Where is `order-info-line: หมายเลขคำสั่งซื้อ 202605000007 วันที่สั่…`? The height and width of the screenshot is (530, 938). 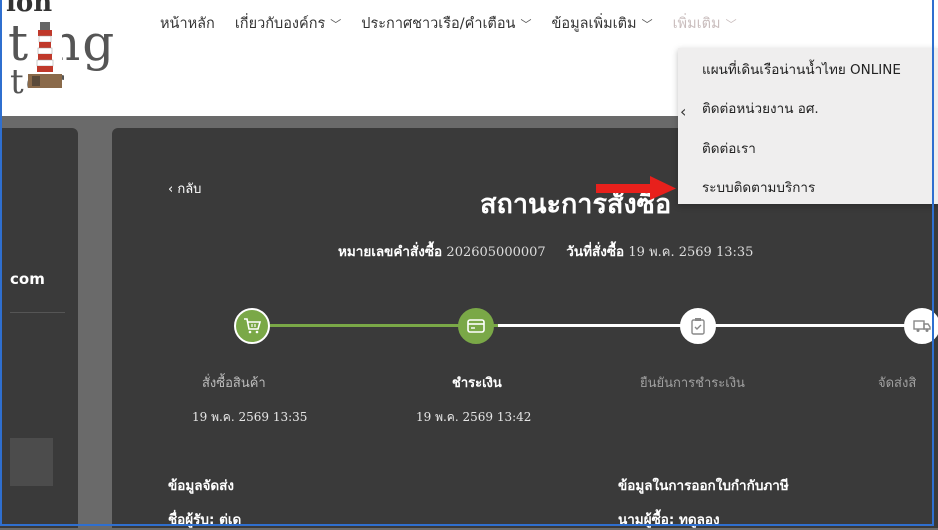
order-info-line: หมายเลขคำสั่งซื้อ 202605000007 วันที่สั่… is located at coordinates (545, 251).